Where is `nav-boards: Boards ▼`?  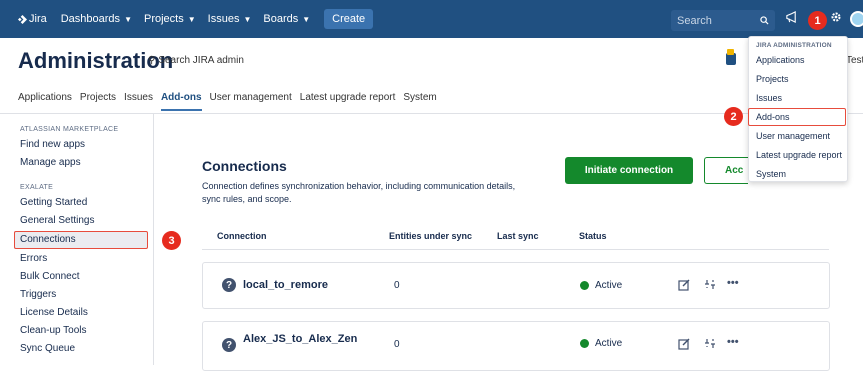
nav-boards: Boards ▼ is located at coordinates (286, 19).